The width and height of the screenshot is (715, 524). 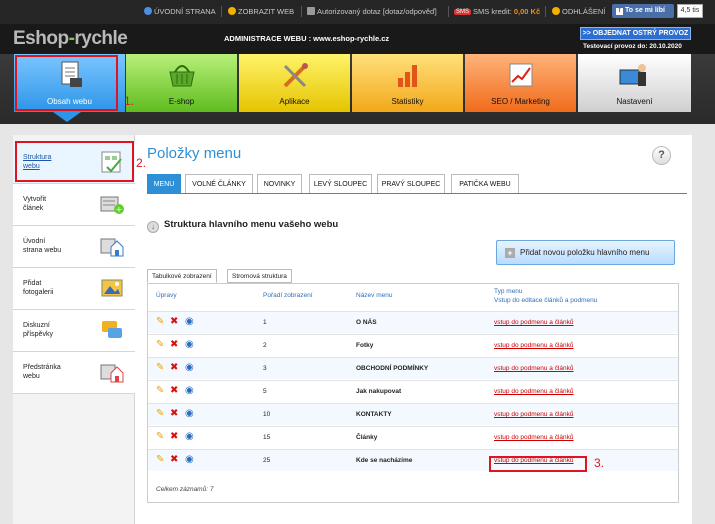 What do you see at coordinates (307, 38) in the screenshot?
I see `admin-title: ADMINISTRACE WEBU : www.eshop-rychle.cz` at bounding box center [307, 38].